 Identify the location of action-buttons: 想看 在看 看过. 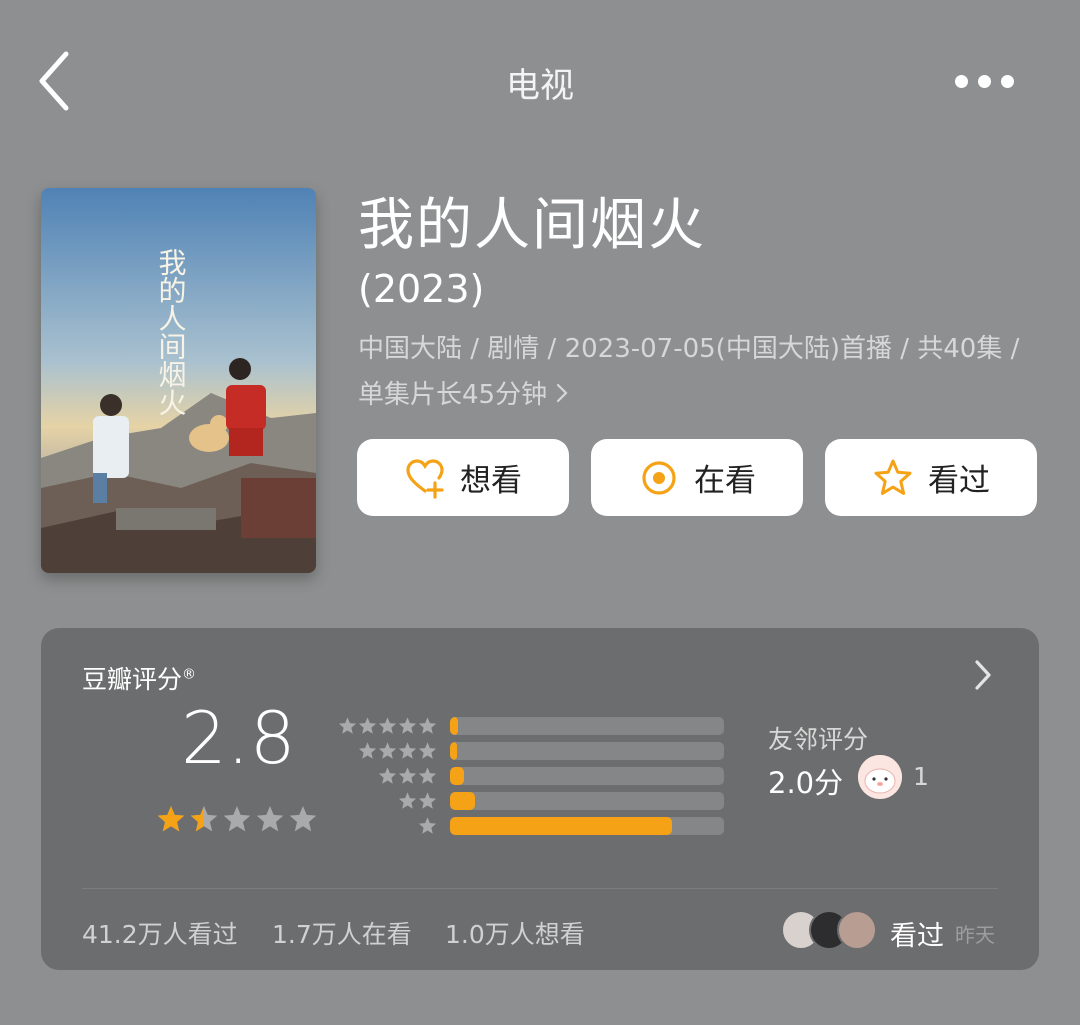
(697, 477).